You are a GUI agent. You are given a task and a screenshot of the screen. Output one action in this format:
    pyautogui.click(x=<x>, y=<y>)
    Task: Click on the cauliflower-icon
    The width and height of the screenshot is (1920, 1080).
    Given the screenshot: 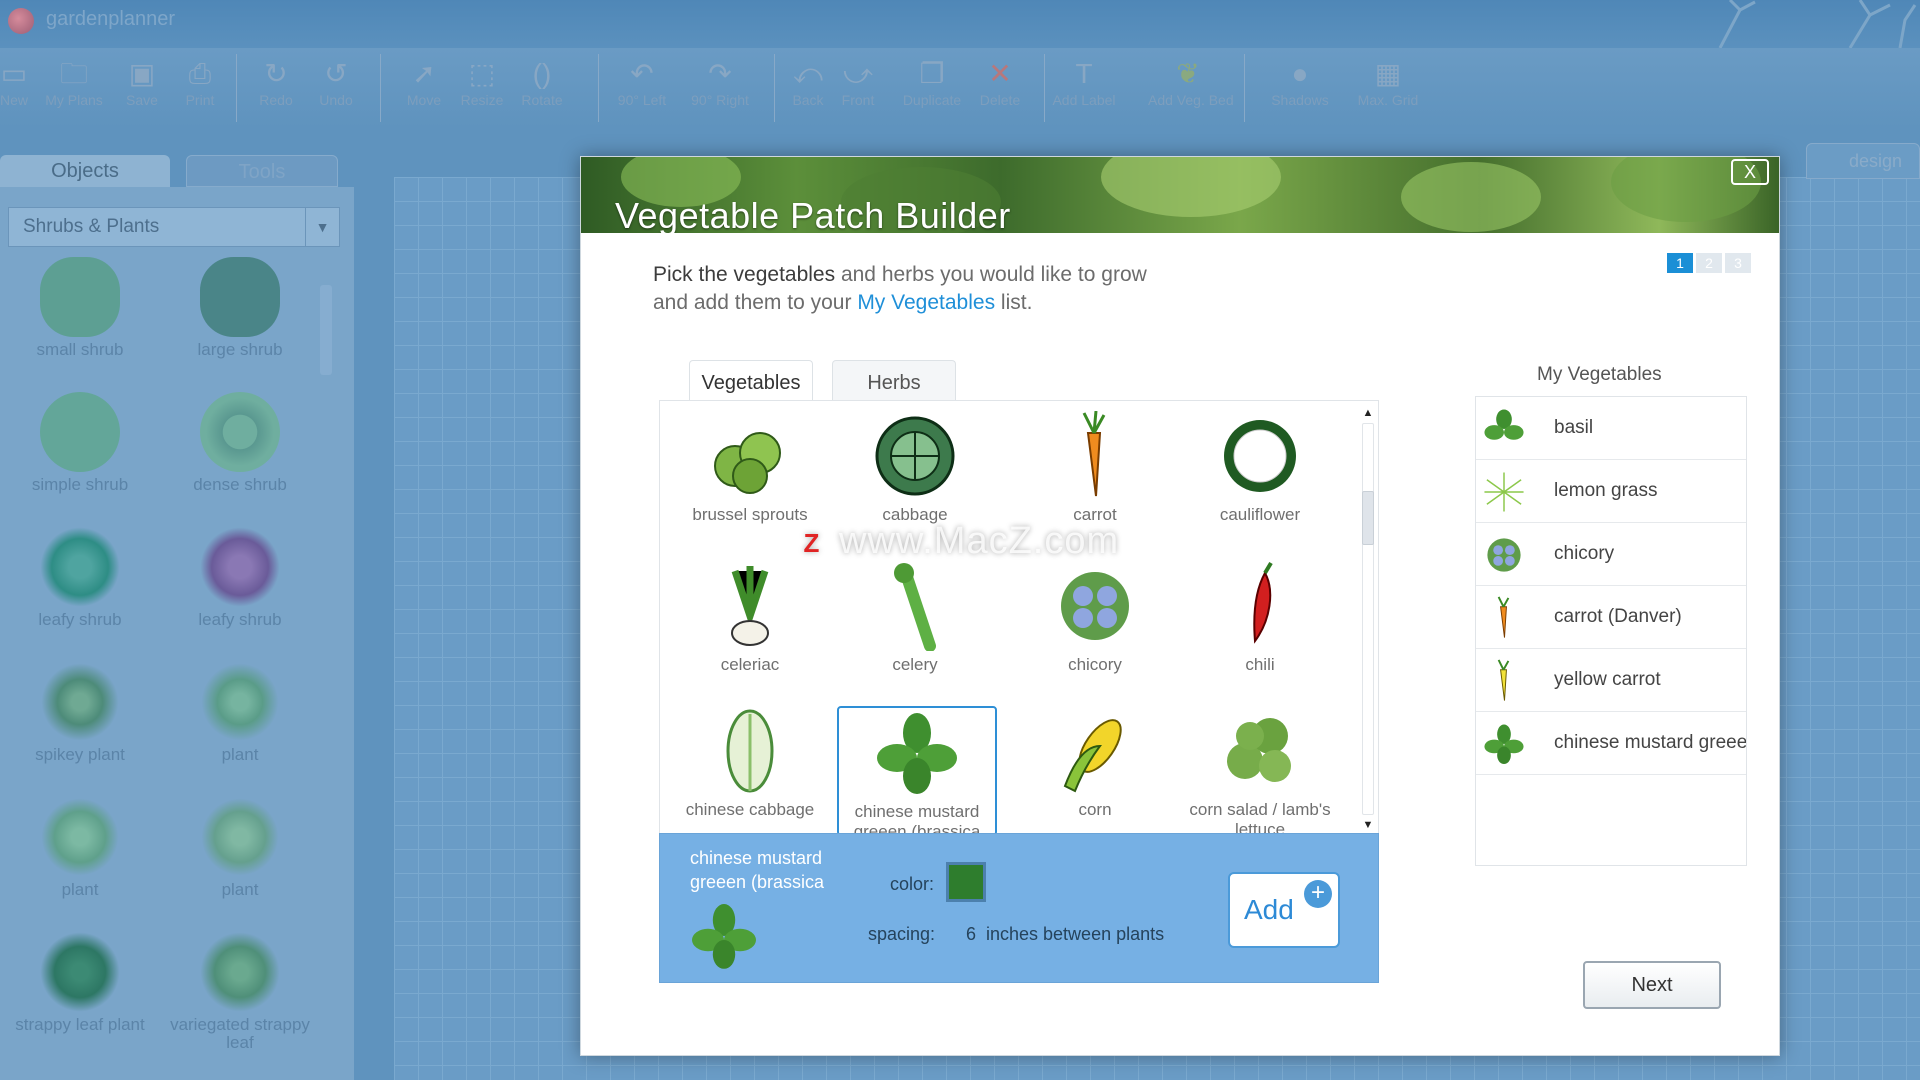 What is the action you would take?
    pyautogui.click(x=1260, y=456)
    